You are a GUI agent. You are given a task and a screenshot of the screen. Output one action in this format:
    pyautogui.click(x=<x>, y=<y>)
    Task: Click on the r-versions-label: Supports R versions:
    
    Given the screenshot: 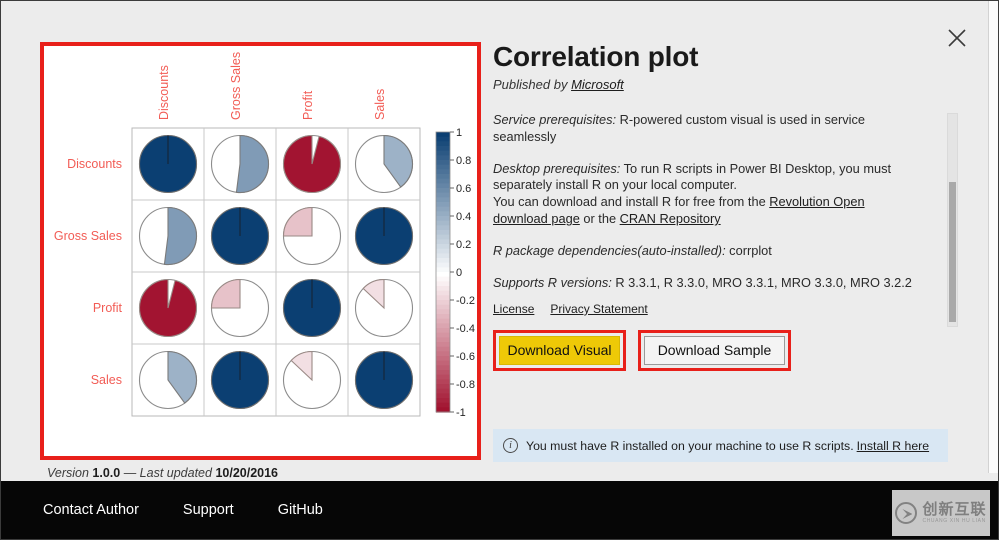 What is the action you would take?
    pyautogui.click(x=552, y=283)
    